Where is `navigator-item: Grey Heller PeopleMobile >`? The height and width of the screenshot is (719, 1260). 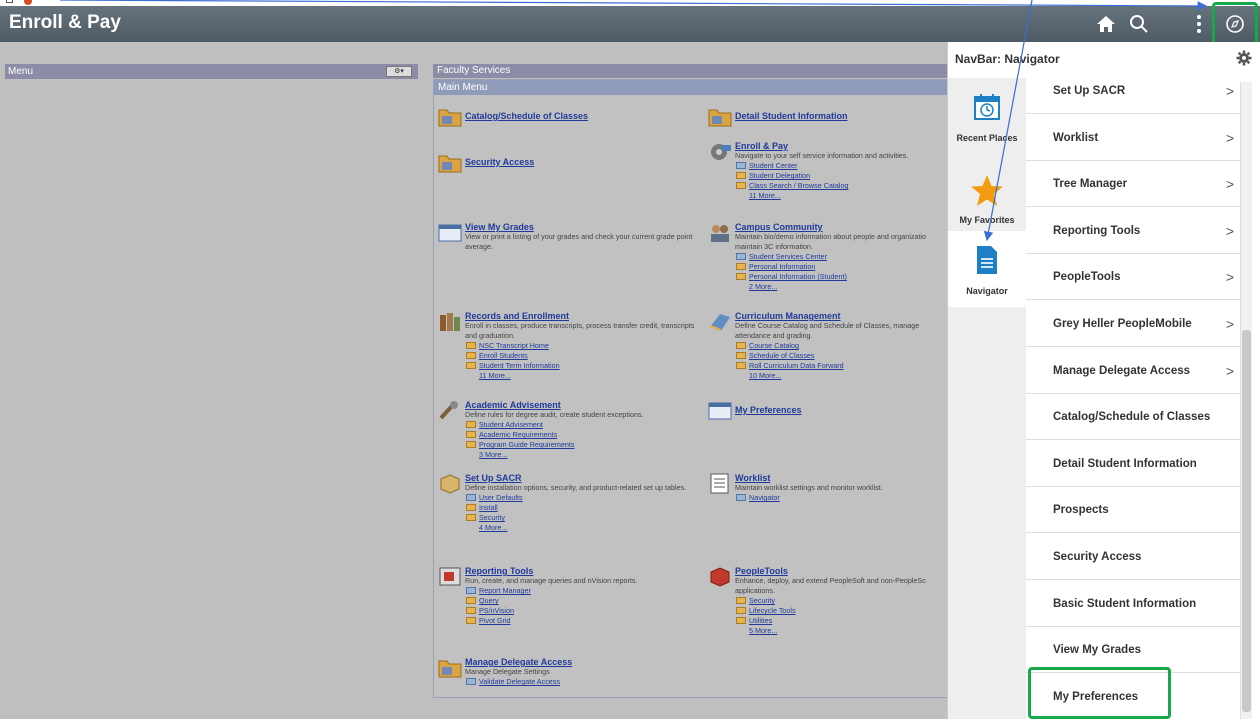
navigator-item: Grey Heller PeopleMobile > is located at coordinates (1135, 324).